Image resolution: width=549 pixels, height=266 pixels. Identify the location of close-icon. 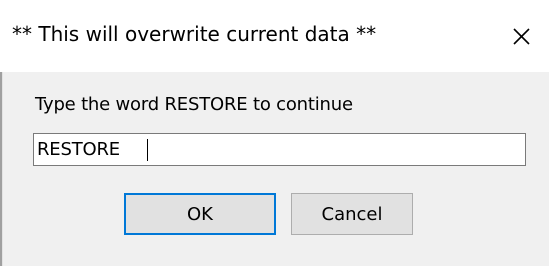
(521, 36).